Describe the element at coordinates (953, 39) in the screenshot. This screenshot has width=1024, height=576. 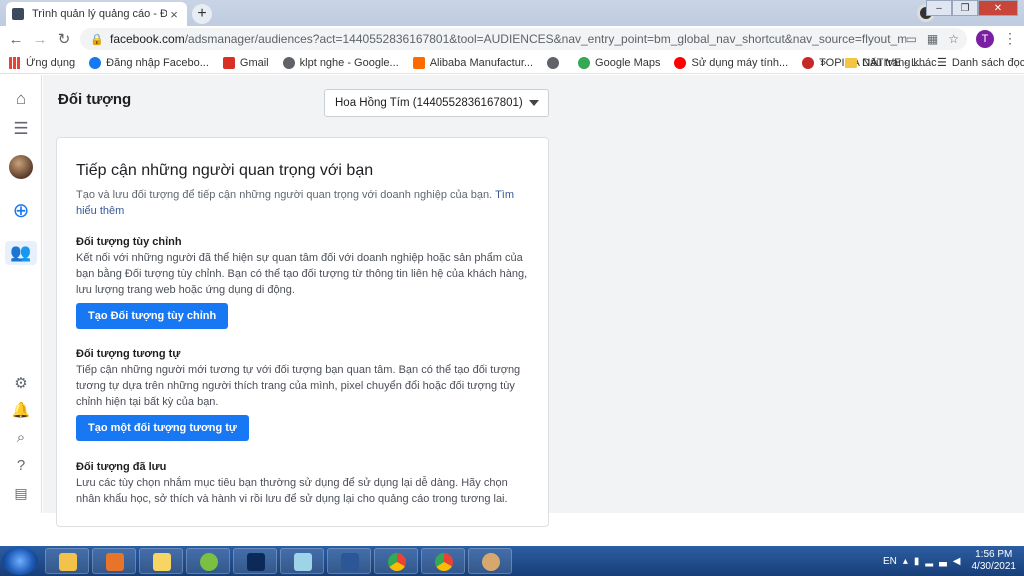
I see `bookmark-star-icon: ☆` at that location.